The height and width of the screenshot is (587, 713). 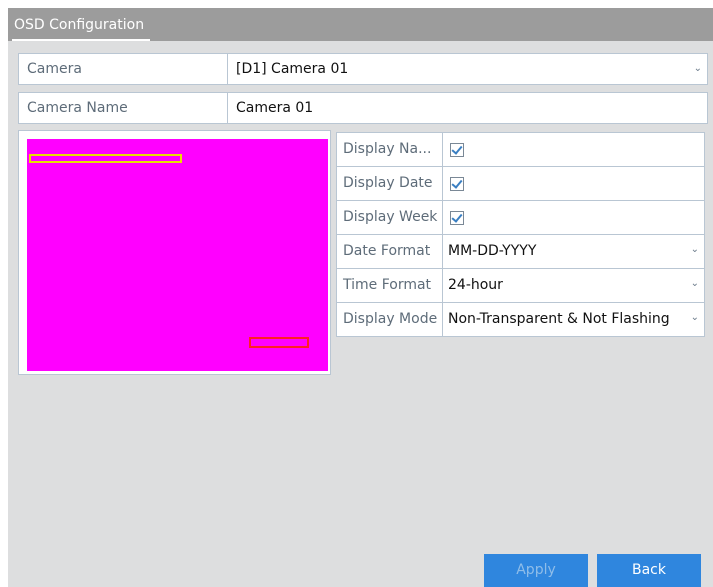 What do you see at coordinates (573, 285) in the screenshot?
I see `time-format-select: 24-hour ⌄` at bounding box center [573, 285].